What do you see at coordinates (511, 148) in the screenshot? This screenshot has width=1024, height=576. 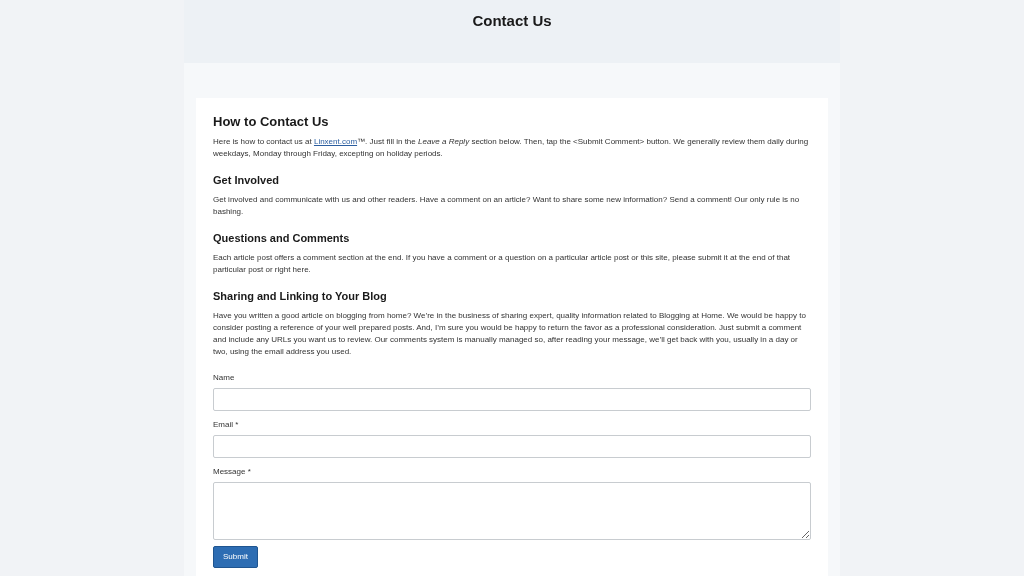 I see `paragraph: Here is how to contact us at Linxent.com™. Just fill in the Leave a Reply section below. Then, tap the <Submit Comment> button. We generally review them daily during weekdays, Monday through Friday, excepting on holiday periods.` at bounding box center [511, 148].